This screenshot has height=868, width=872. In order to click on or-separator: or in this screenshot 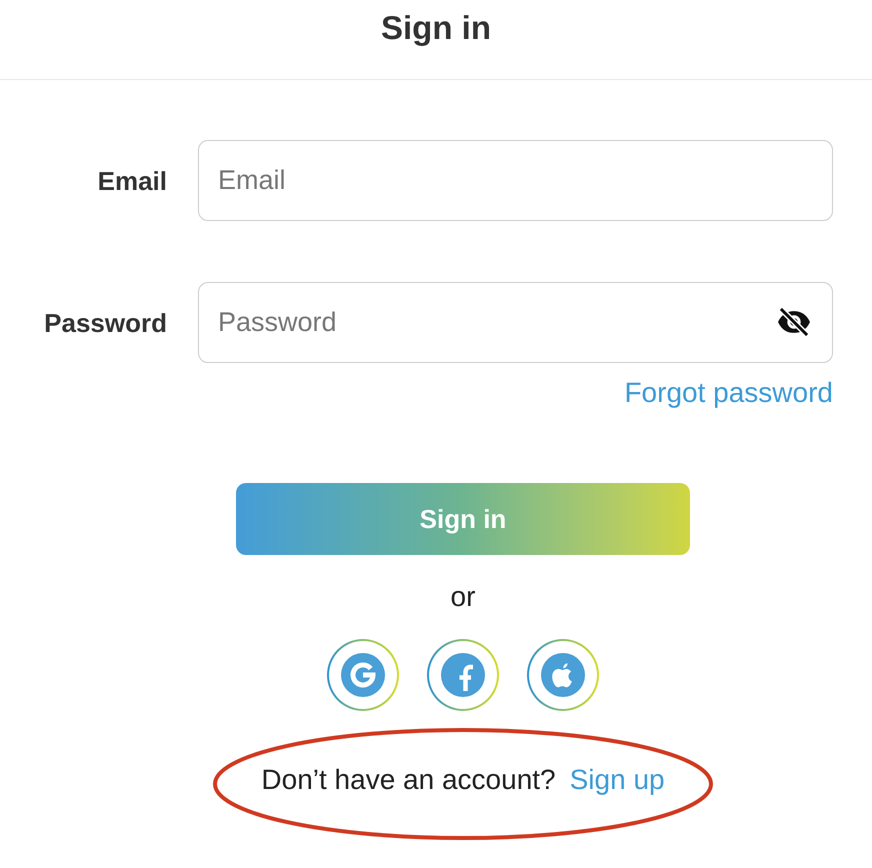, I will do `click(463, 597)`.